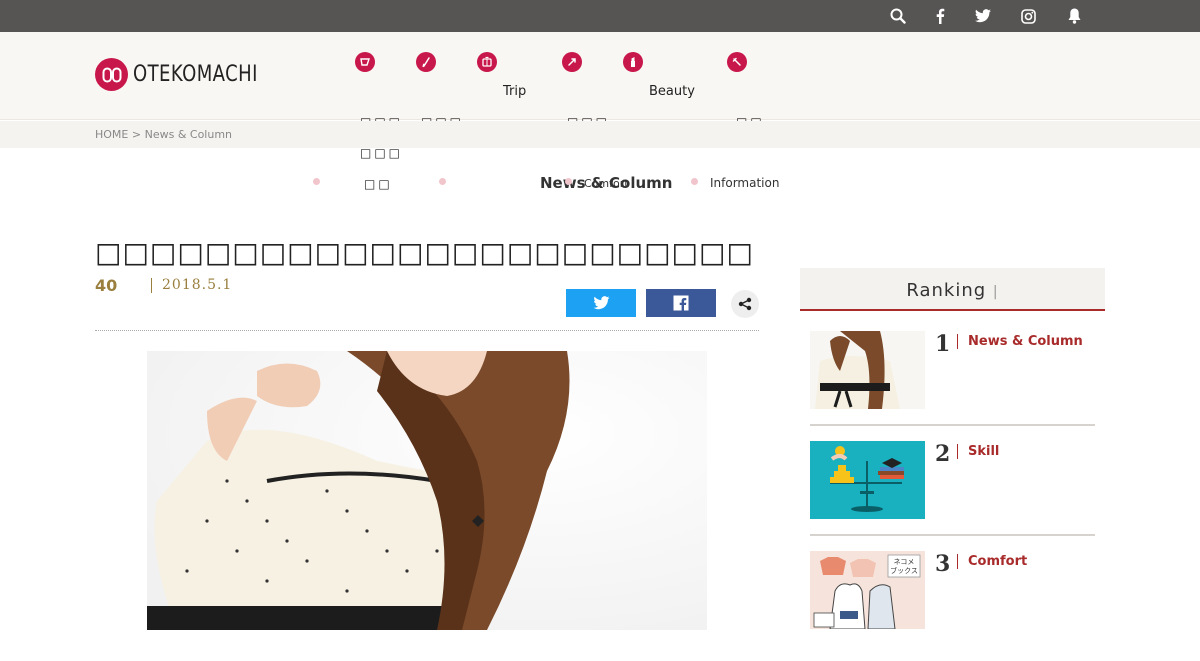 The image size is (1200, 661). Describe the element at coordinates (427, 330) in the screenshot. I see `article-divider` at that location.